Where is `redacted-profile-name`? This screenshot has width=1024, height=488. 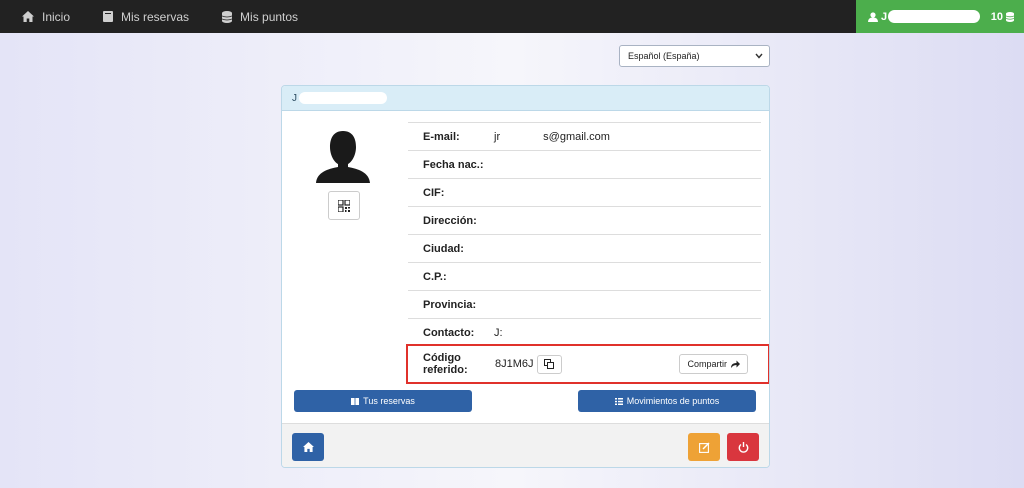
redacted-profile-name is located at coordinates (343, 98).